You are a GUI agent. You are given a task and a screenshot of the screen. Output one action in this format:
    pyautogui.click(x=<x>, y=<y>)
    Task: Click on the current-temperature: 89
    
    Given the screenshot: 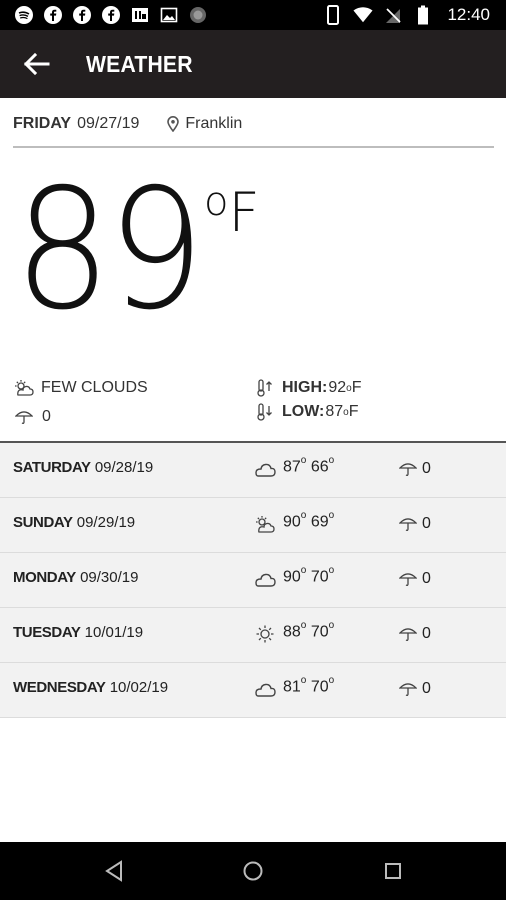 What is the action you would take?
    pyautogui.click(x=109, y=250)
    